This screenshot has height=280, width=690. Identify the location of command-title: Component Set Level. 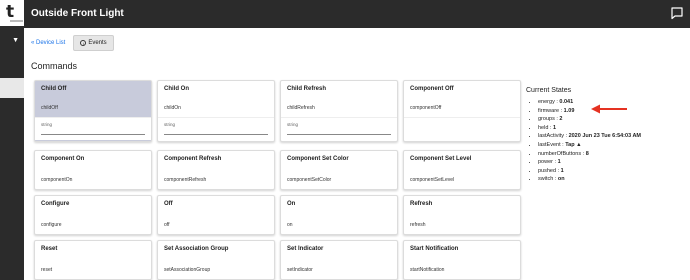
(441, 159).